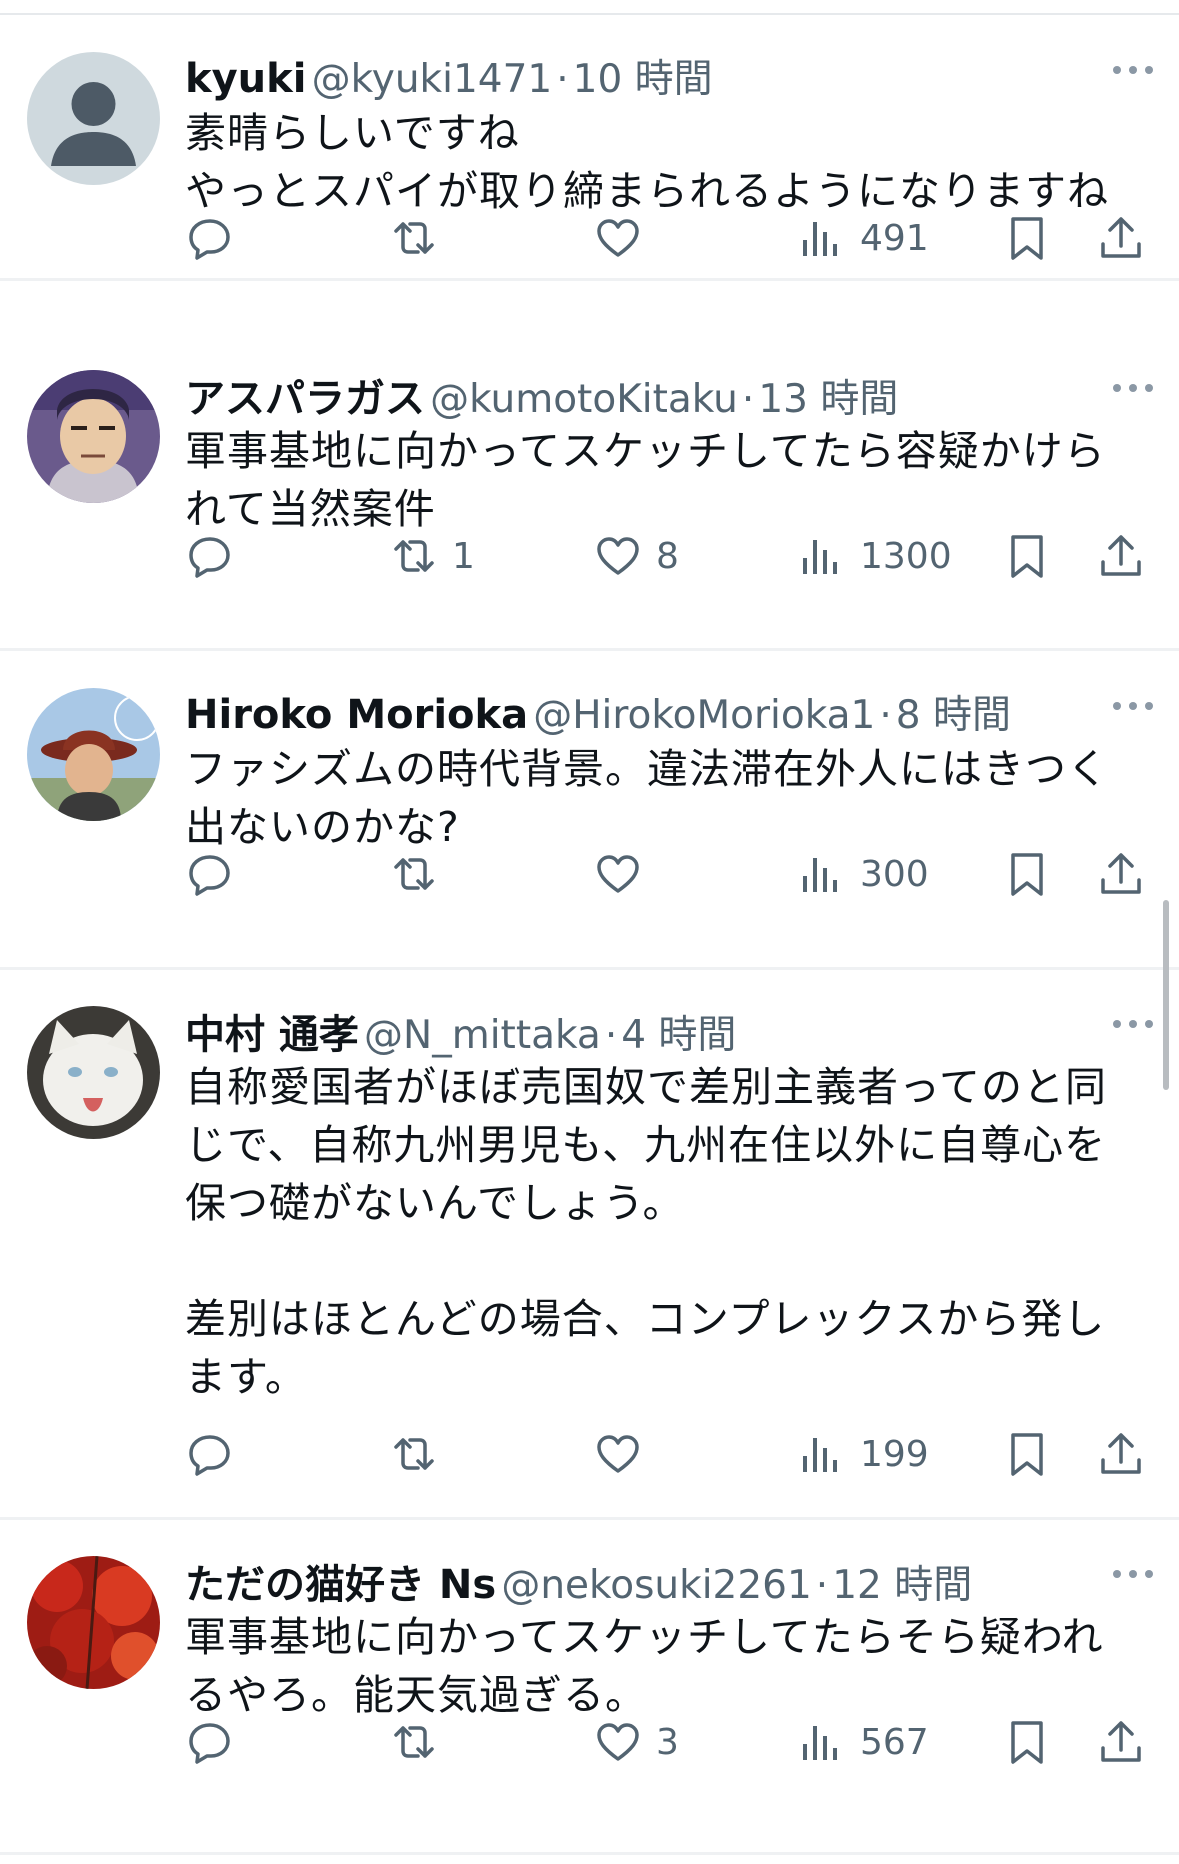  I want to click on views-button: 300, so click(863, 874).